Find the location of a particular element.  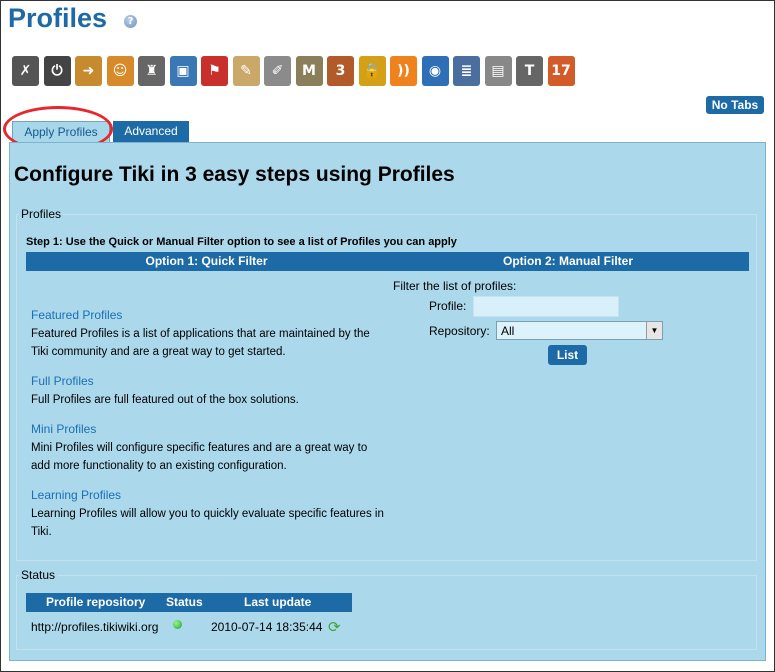

refresh-icon: ⟳ is located at coordinates (334, 627).